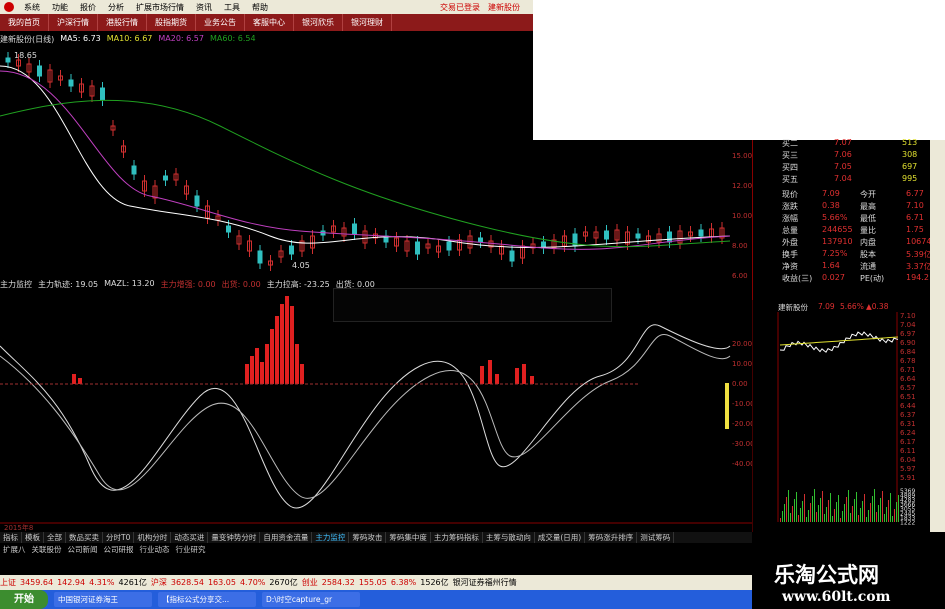 This screenshot has height=609, width=945. I want to click on stat-key2: 流通, so click(868, 266).